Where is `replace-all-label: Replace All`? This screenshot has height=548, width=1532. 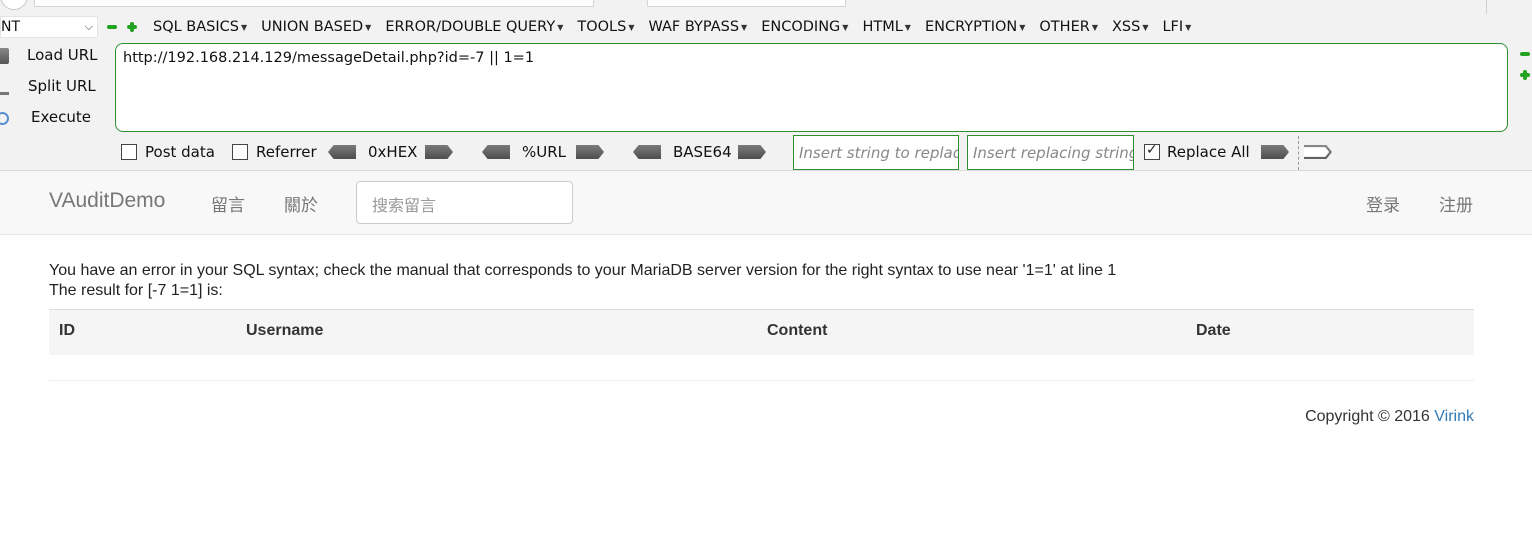
replace-all-label: Replace All is located at coordinates (1208, 152).